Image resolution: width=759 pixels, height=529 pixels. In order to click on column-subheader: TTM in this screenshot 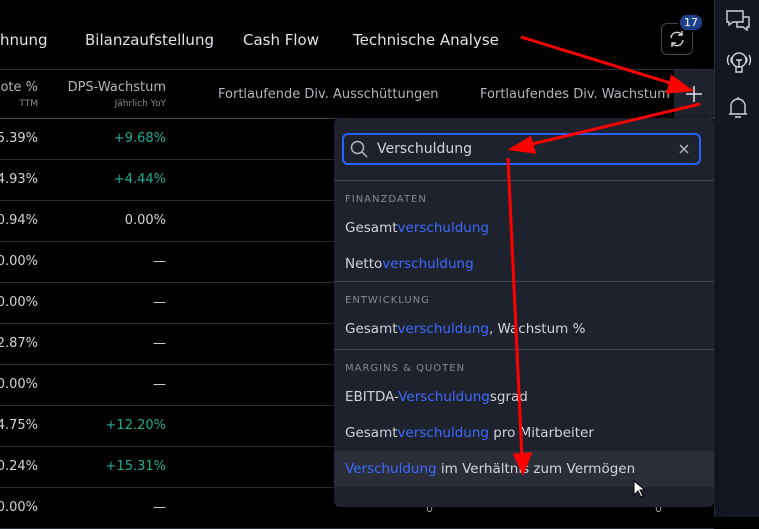, I will do `click(28, 104)`.